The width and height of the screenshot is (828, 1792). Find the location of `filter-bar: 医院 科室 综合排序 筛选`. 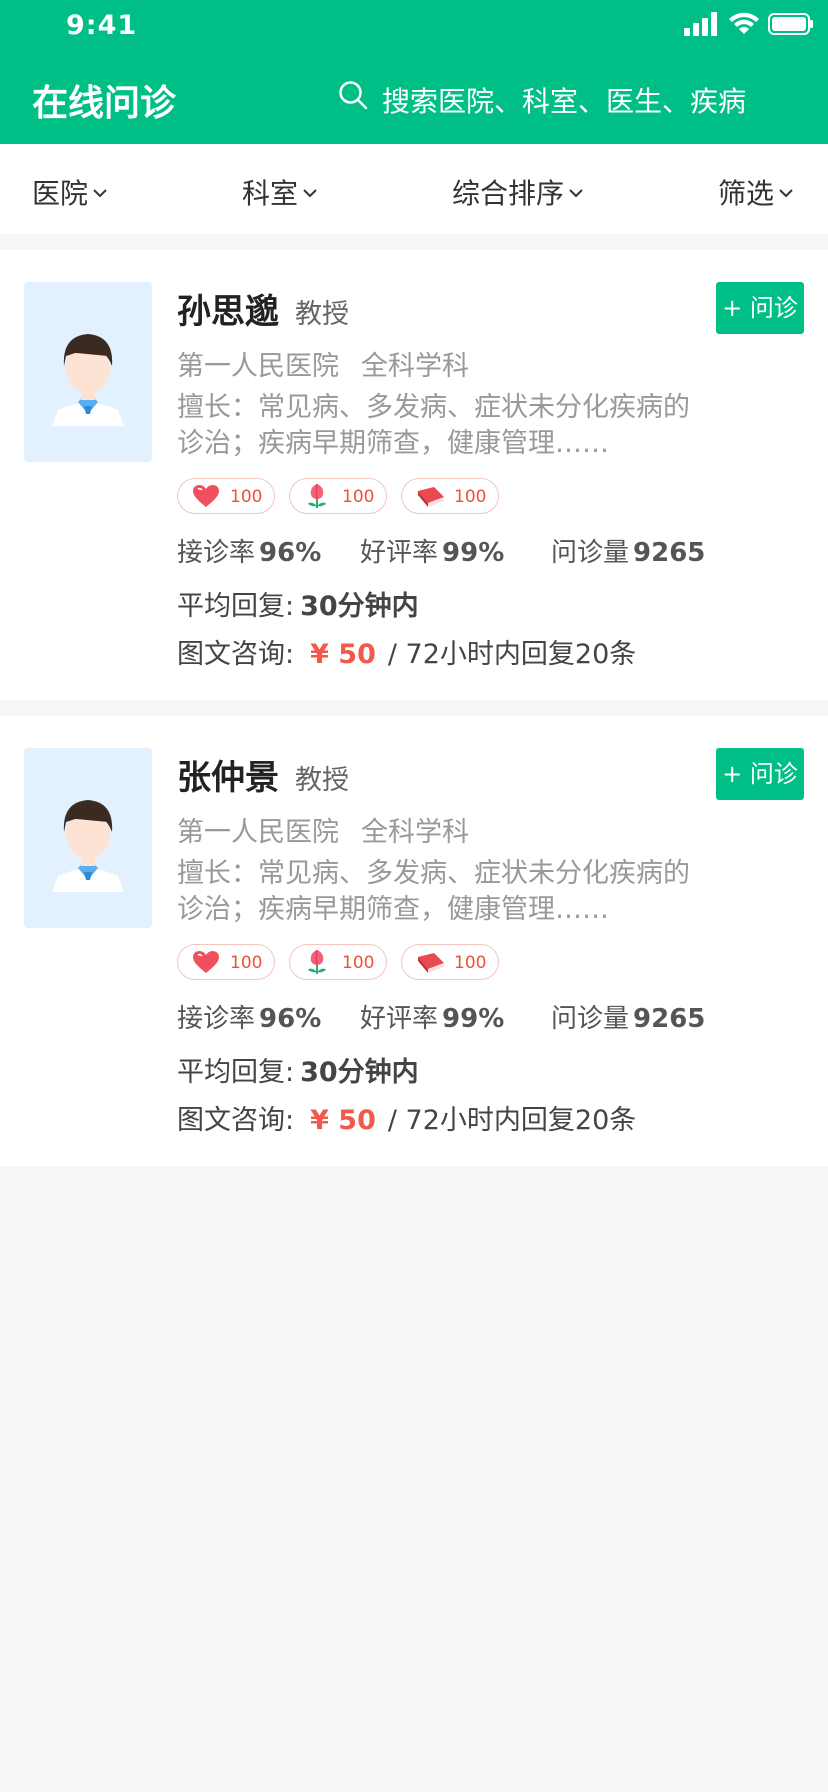

filter-bar: 医院 科室 综合排序 筛选 is located at coordinates (414, 189).